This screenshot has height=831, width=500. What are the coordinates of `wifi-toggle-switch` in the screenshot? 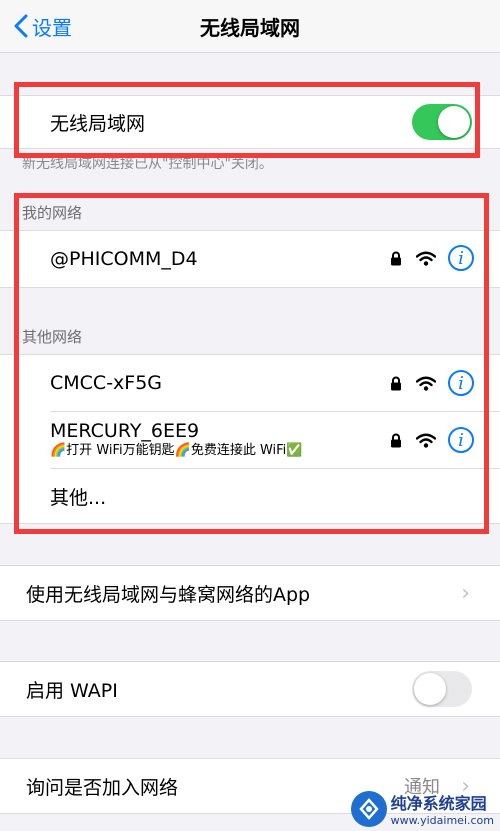 It's located at (442, 122).